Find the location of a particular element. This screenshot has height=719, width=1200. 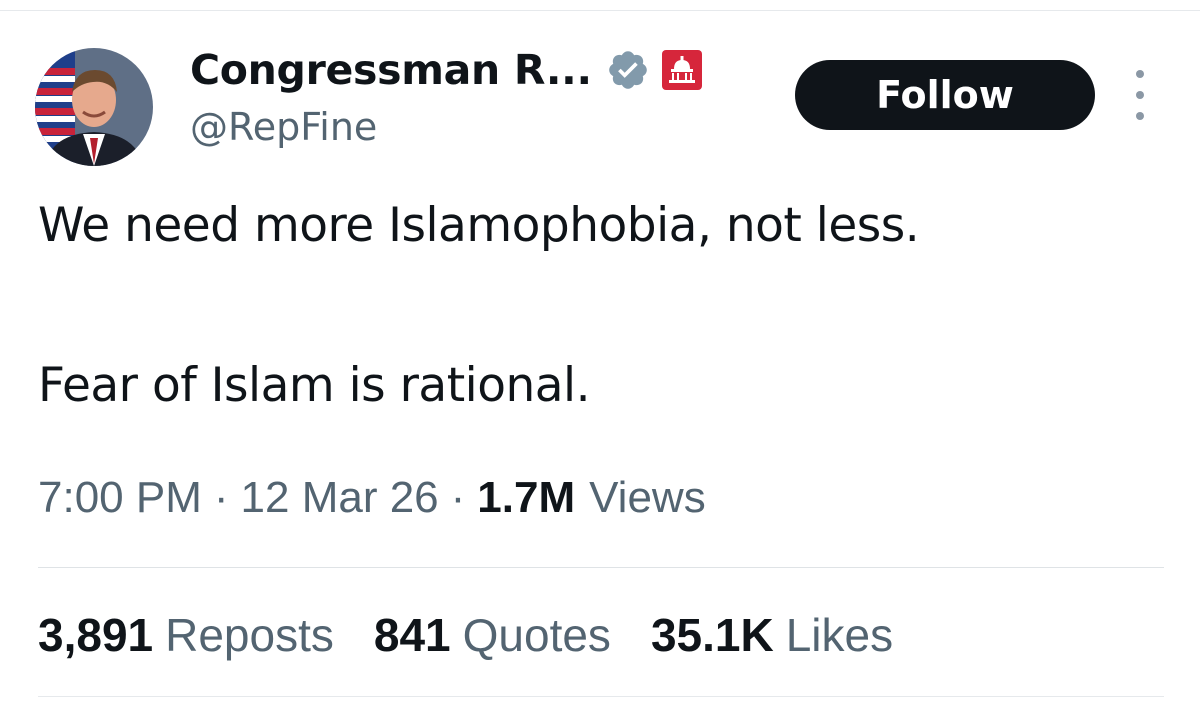

tweet-meta: 7:00 PM · 12 Mar 26 · 1.7M Views is located at coordinates (372, 498).